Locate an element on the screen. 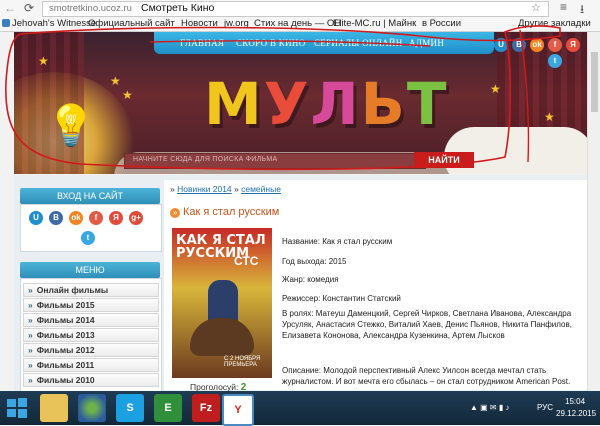  filezilla-icon: Fz is located at coordinates (206, 408).